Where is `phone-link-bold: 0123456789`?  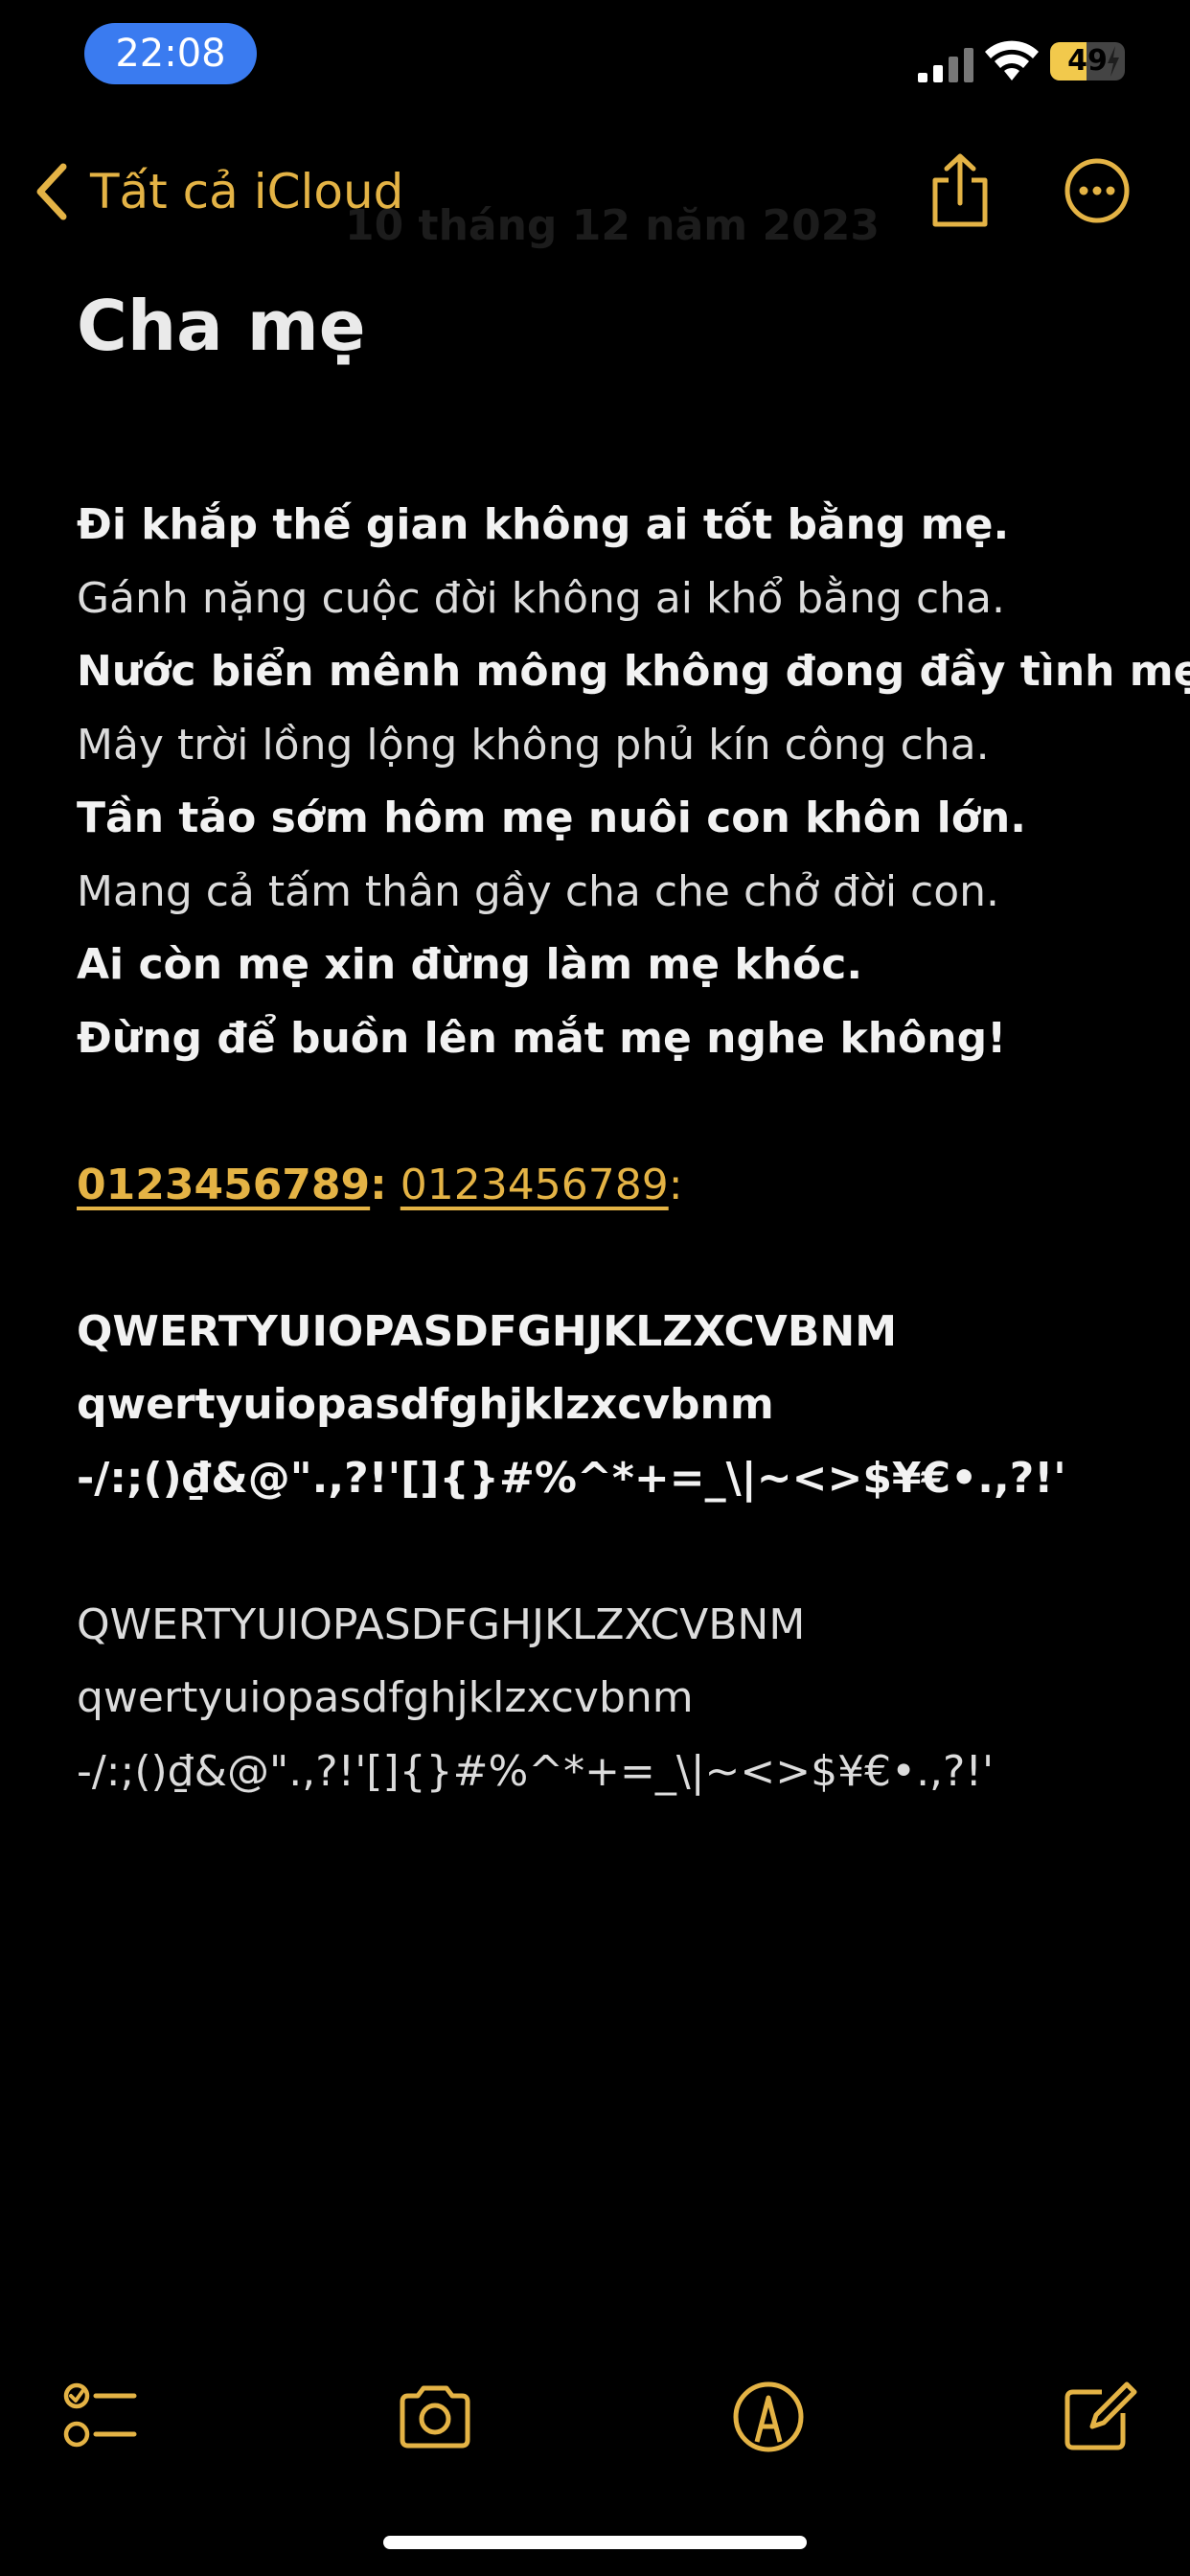
phone-link-bold: 0123456789 is located at coordinates (224, 1185).